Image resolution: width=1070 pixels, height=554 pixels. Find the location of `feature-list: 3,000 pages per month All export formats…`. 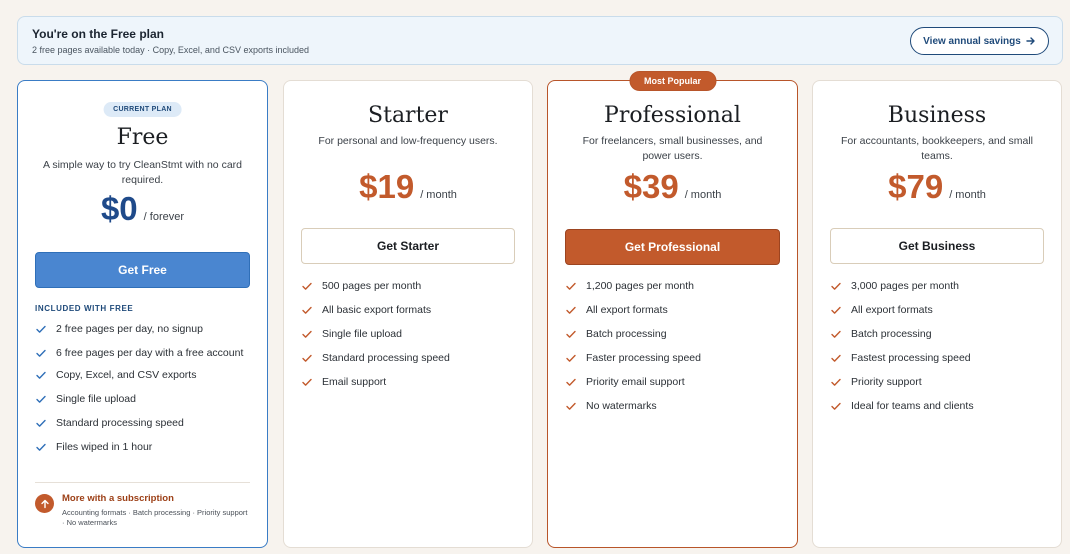

feature-list: 3,000 pages per month All export formats… is located at coordinates (938, 346).